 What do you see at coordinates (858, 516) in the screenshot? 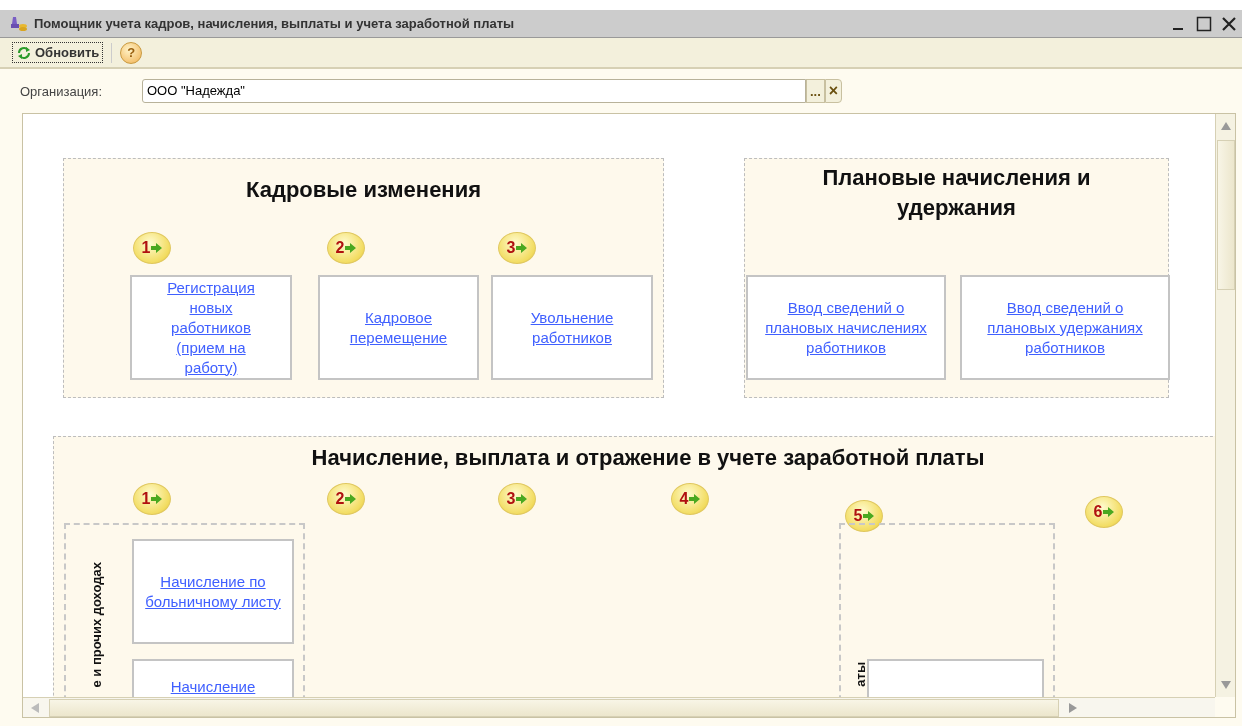
I see `step-number: 5` at bounding box center [858, 516].